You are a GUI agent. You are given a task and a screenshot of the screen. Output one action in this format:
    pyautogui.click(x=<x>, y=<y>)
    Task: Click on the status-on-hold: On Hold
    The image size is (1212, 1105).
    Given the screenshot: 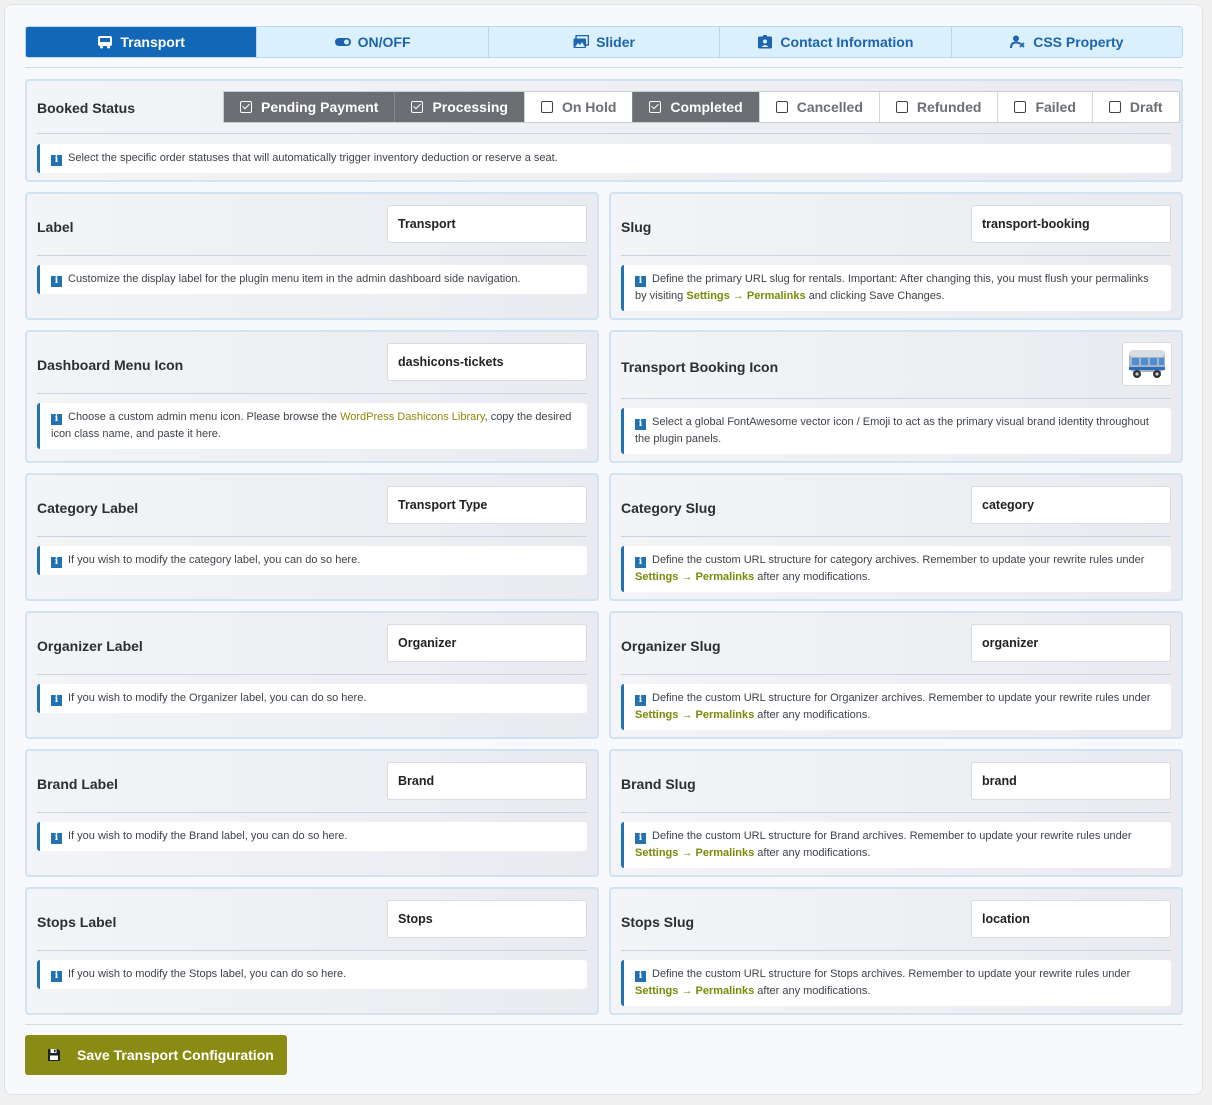 What is the action you would take?
    pyautogui.click(x=577, y=107)
    